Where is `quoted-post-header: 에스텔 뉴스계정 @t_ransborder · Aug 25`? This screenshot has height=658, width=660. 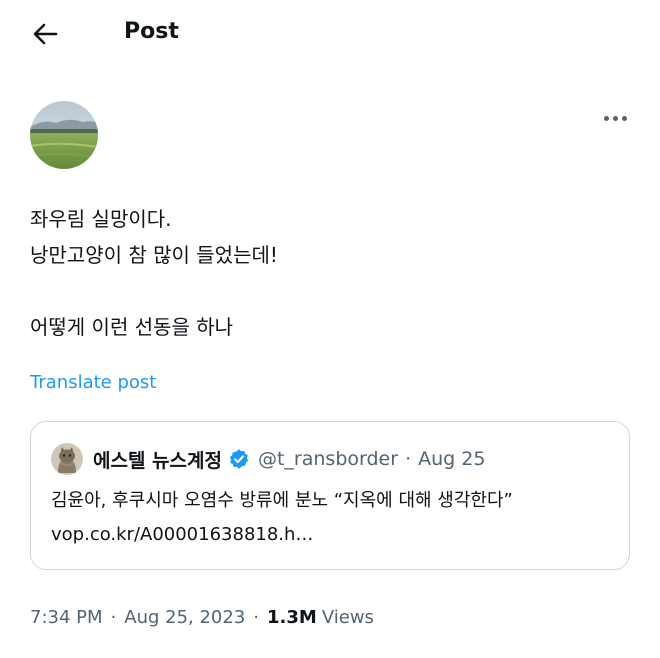
quoted-post-header: 에스텔 뉴스계정 @t_ransborder · Aug 25 is located at coordinates (268, 459).